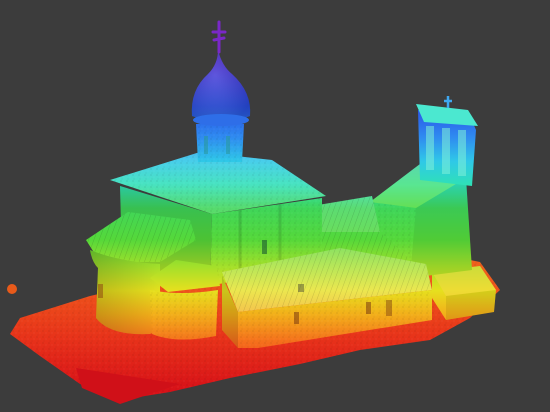 The height and width of the screenshot is (412, 550). I want to click on bell-tower, so click(447, 141).